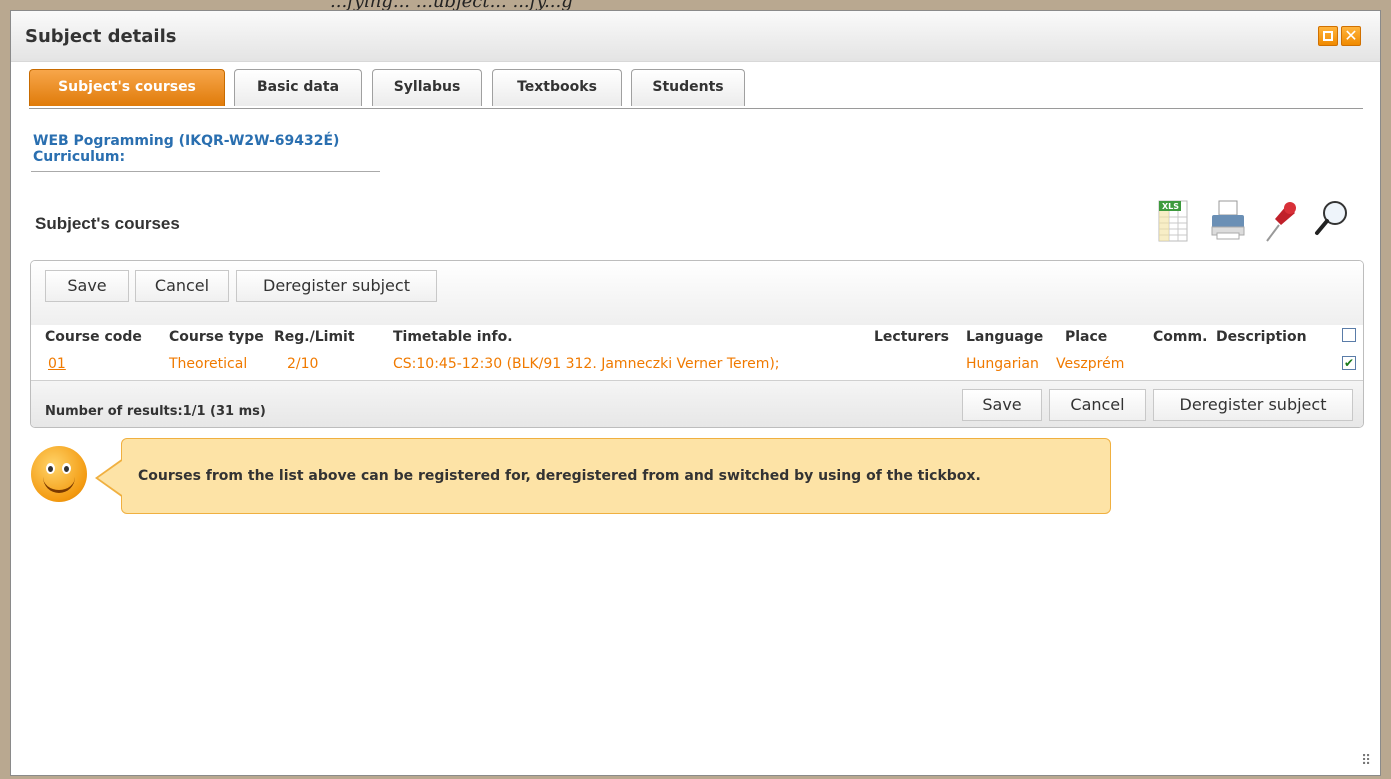  What do you see at coordinates (1086, 337) in the screenshot?
I see `column-header-place: Place` at bounding box center [1086, 337].